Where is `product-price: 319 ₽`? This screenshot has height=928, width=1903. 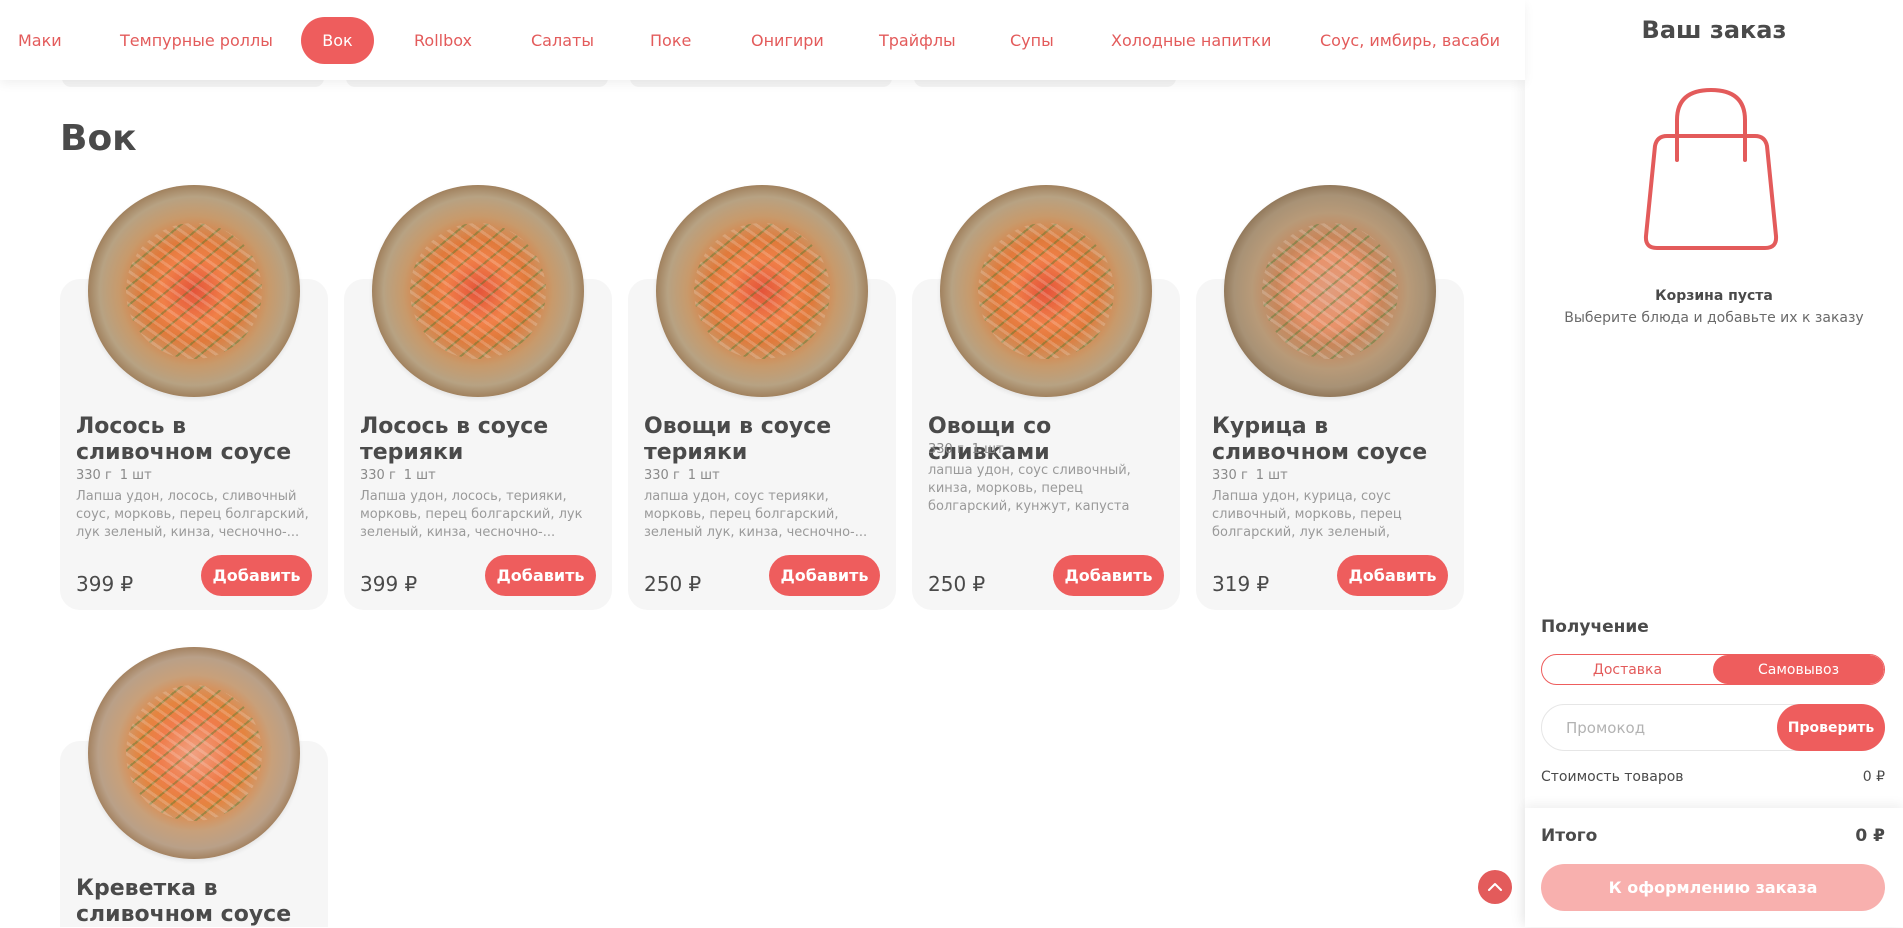
product-price: 319 ₽ is located at coordinates (1241, 584).